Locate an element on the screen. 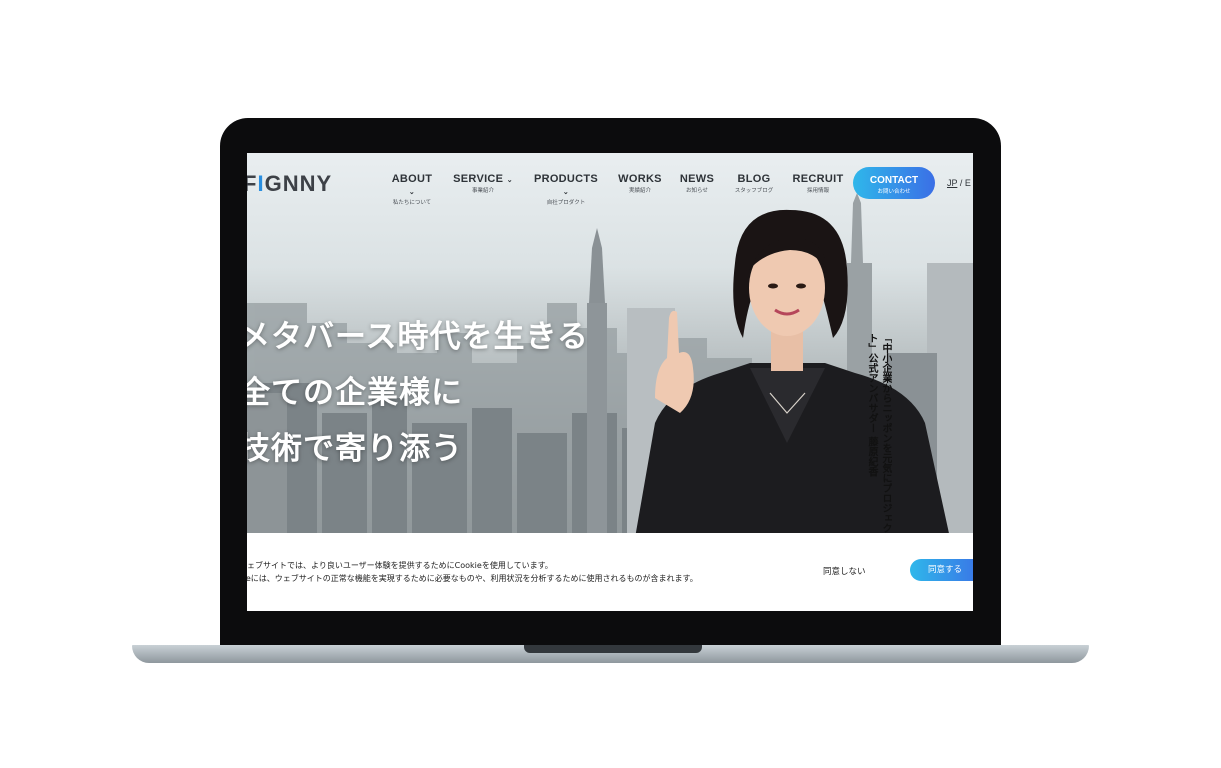 The image size is (1221, 768). ambassador-portrait is located at coordinates (792, 373).